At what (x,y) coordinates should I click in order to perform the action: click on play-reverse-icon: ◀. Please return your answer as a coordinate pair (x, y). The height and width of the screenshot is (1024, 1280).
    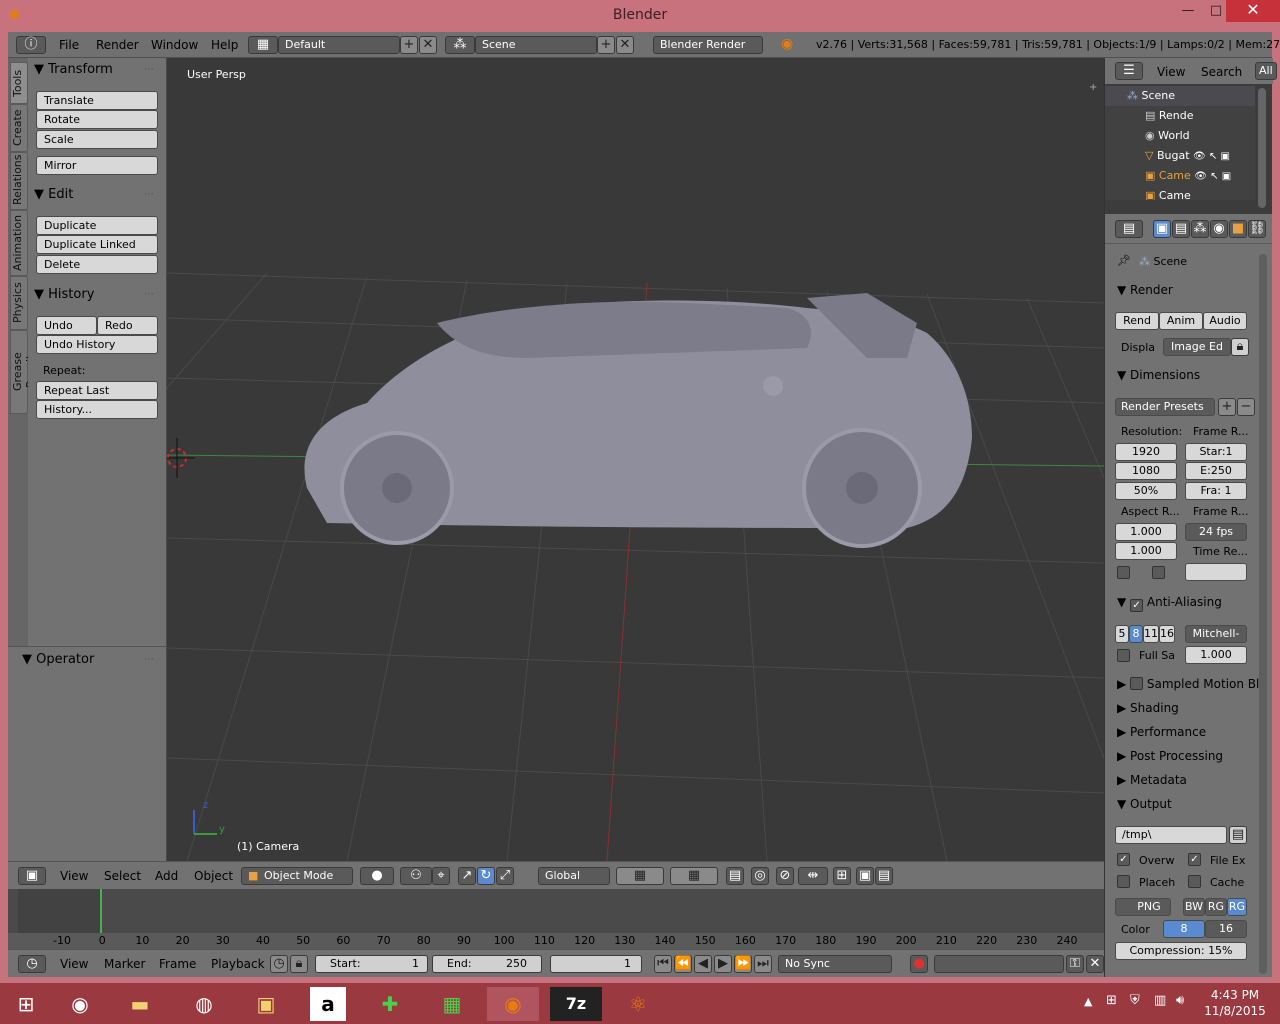
    Looking at the image, I should click on (703, 964).